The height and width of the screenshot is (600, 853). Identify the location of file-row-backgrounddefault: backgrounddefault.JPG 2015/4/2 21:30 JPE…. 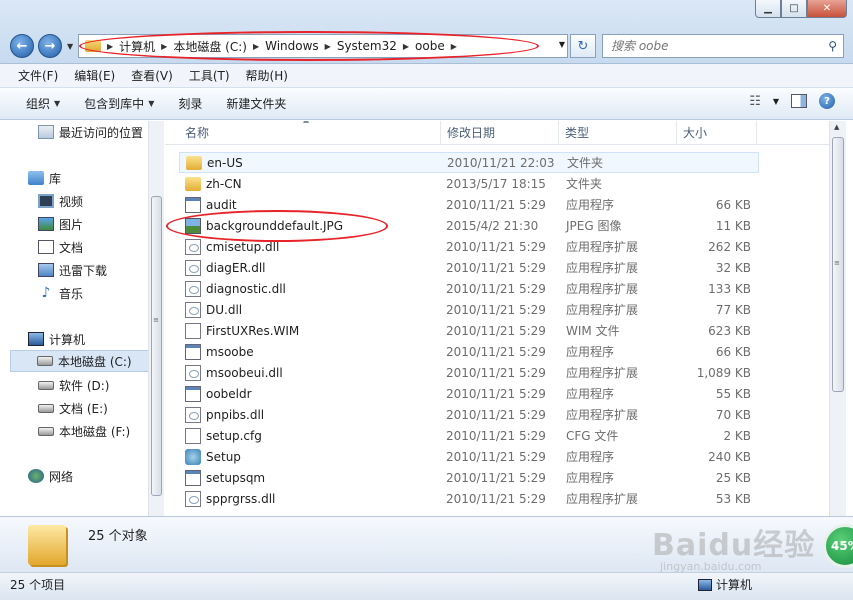
(469, 225).